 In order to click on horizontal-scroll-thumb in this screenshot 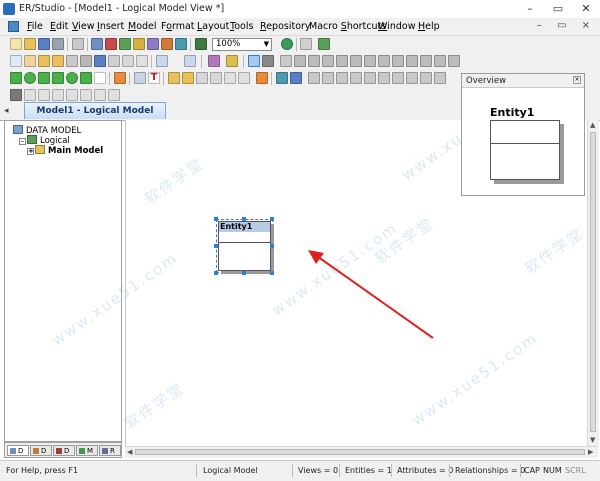, I will do `click(360, 452)`.